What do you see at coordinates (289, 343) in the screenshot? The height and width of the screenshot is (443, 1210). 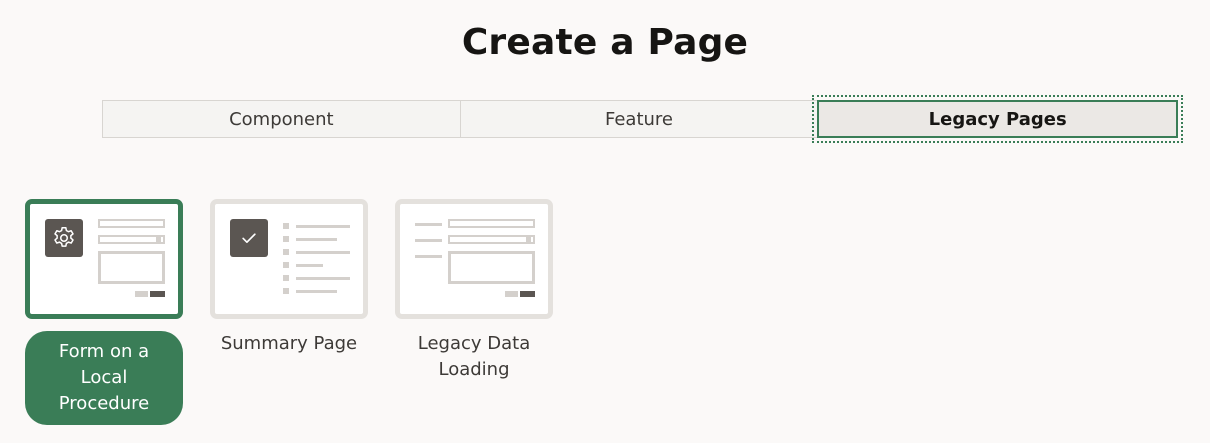 I see `card-label: Summary Page` at bounding box center [289, 343].